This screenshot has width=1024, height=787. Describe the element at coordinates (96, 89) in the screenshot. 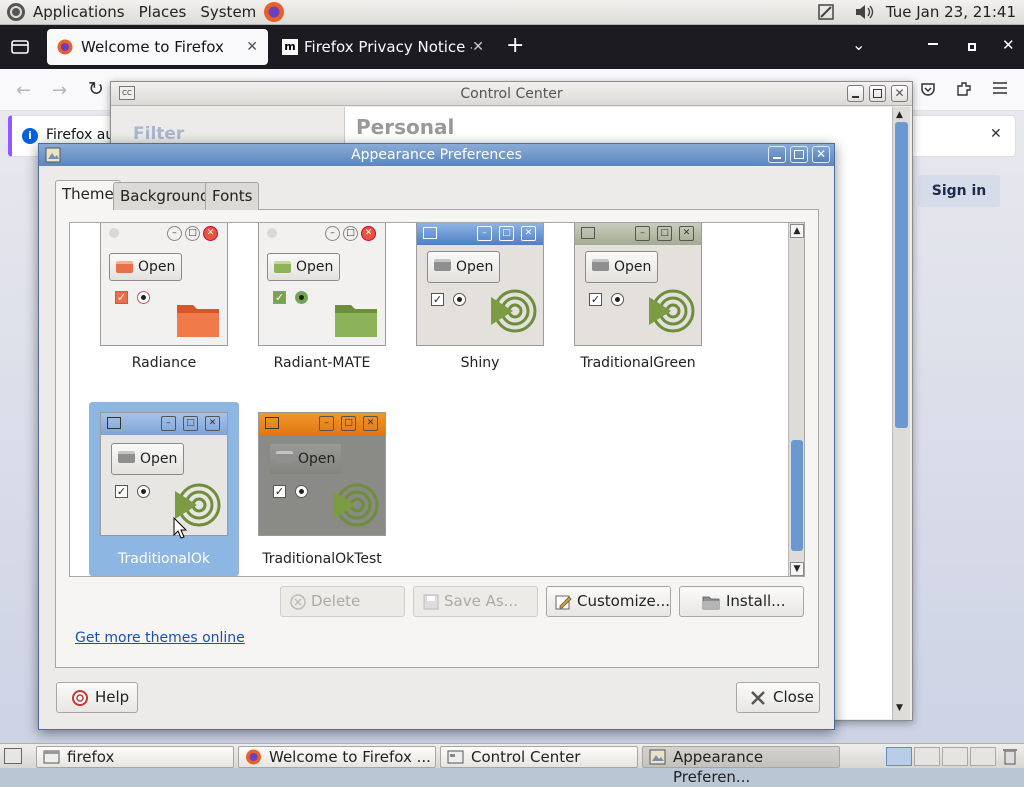

I see `reload-icon: ↻` at that location.